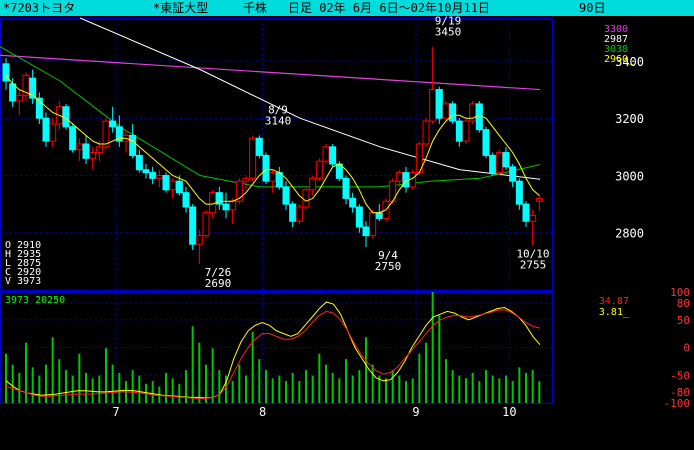 Image resolution: width=694 pixels, height=450 pixels. I want to click on oscillator-tick-label: 80, so click(683, 303).